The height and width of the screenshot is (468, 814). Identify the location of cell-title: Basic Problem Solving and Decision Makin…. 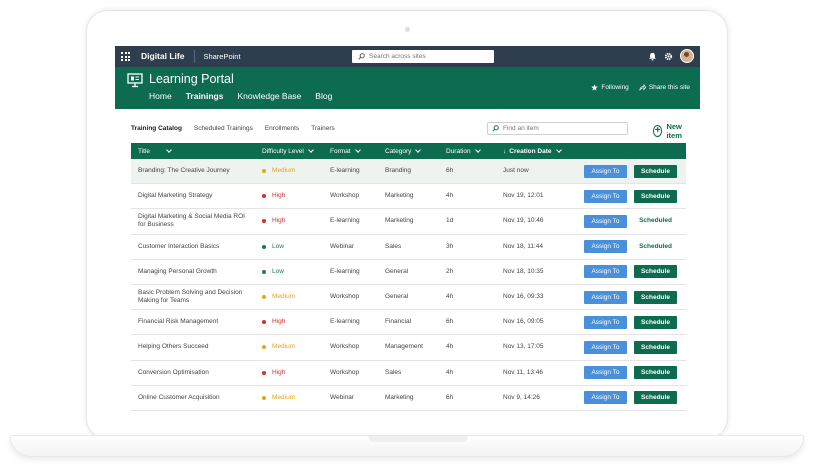
(194, 297).